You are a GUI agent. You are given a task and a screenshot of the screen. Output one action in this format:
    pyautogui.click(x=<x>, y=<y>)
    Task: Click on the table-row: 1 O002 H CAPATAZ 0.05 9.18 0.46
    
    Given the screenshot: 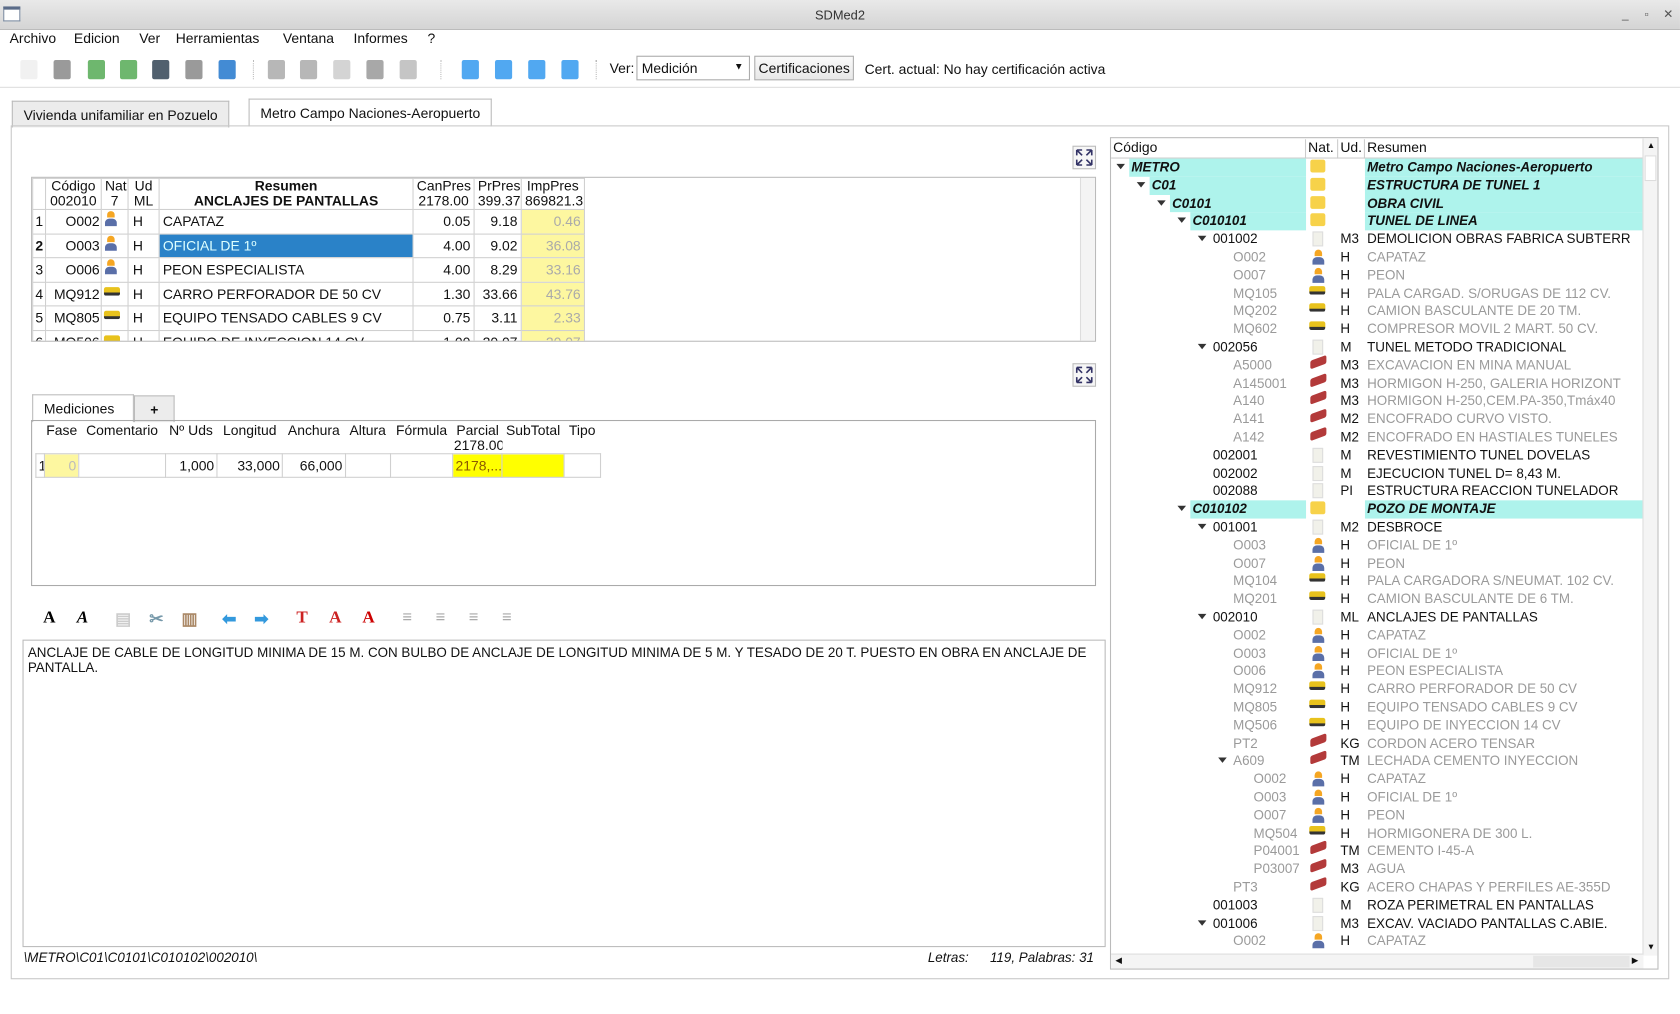 What is the action you would take?
    pyautogui.click(x=308, y=221)
    